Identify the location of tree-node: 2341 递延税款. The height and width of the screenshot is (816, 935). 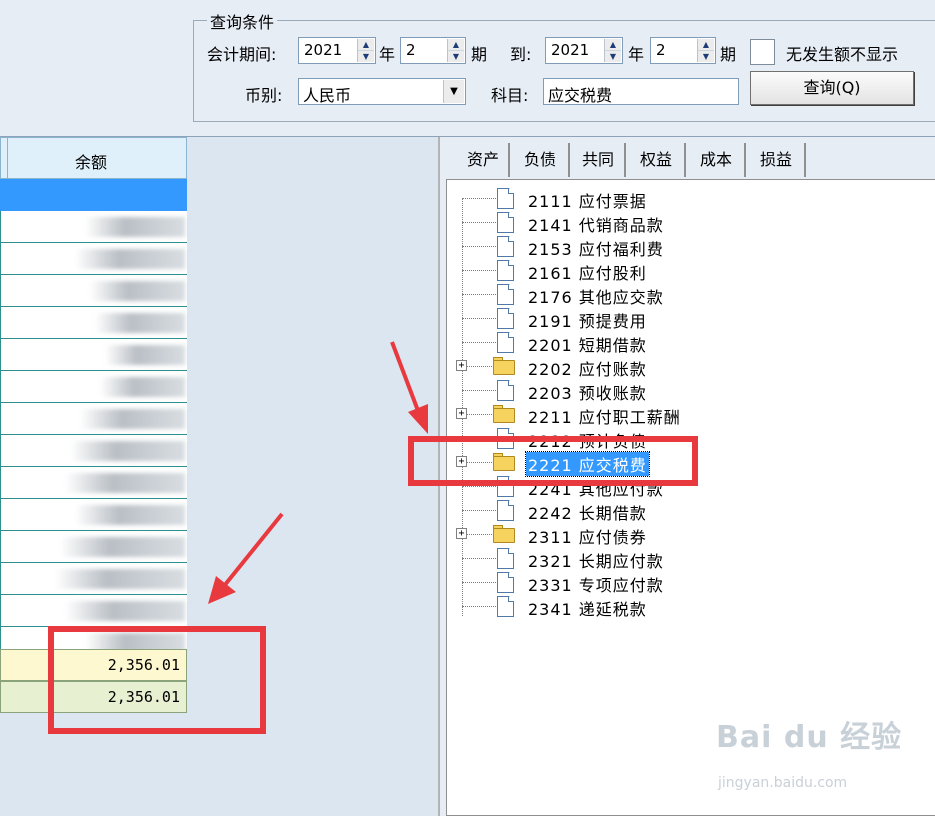
(657, 606).